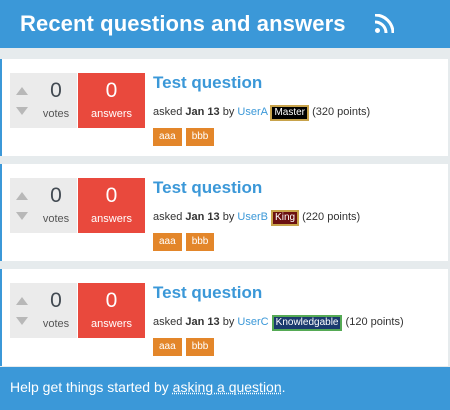 This screenshot has width=450, height=410. Describe the element at coordinates (290, 113) in the screenshot. I see `user-badge: Master` at that location.